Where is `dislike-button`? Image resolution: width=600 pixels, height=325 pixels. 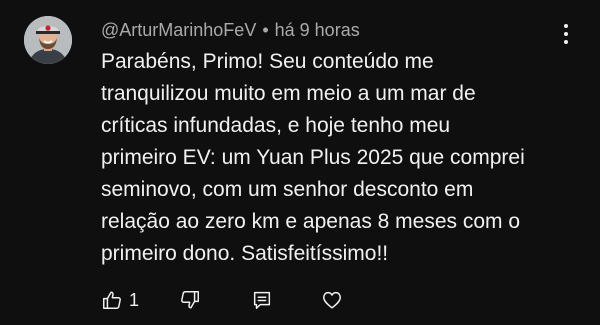 dislike-button is located at coordinates (190, 300).